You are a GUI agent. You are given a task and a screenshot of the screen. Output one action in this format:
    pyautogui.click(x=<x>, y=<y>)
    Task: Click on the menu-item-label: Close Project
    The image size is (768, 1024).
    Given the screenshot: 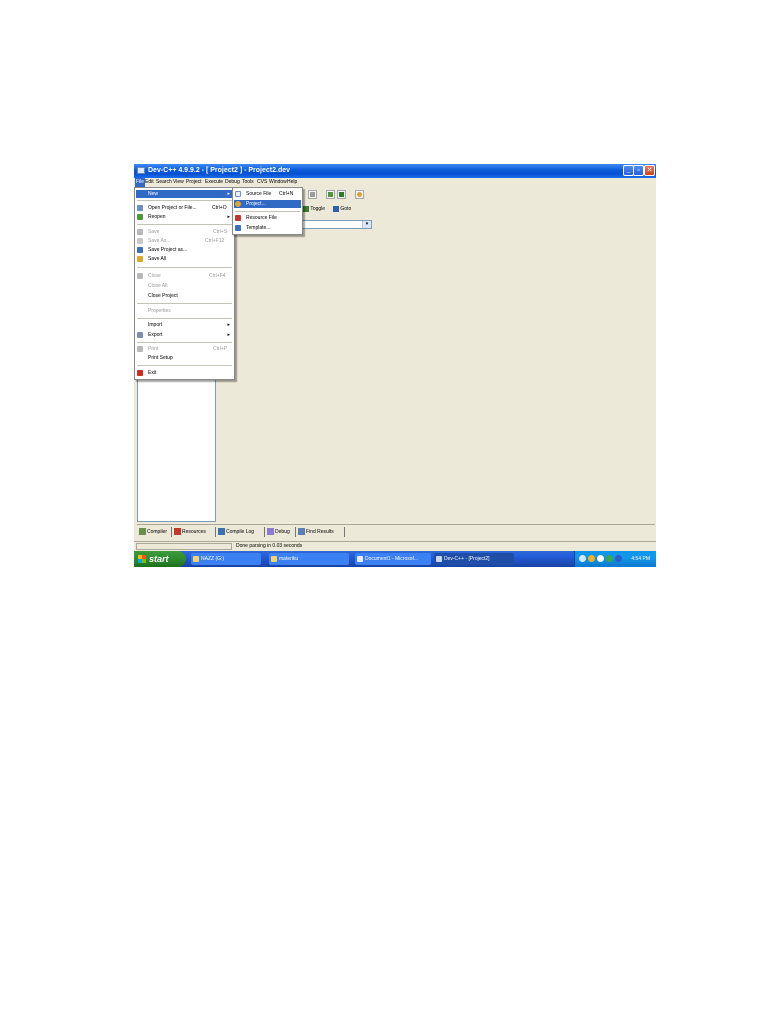 What is the action you would take?
    pyautogui.click(x=163, y=296)
    